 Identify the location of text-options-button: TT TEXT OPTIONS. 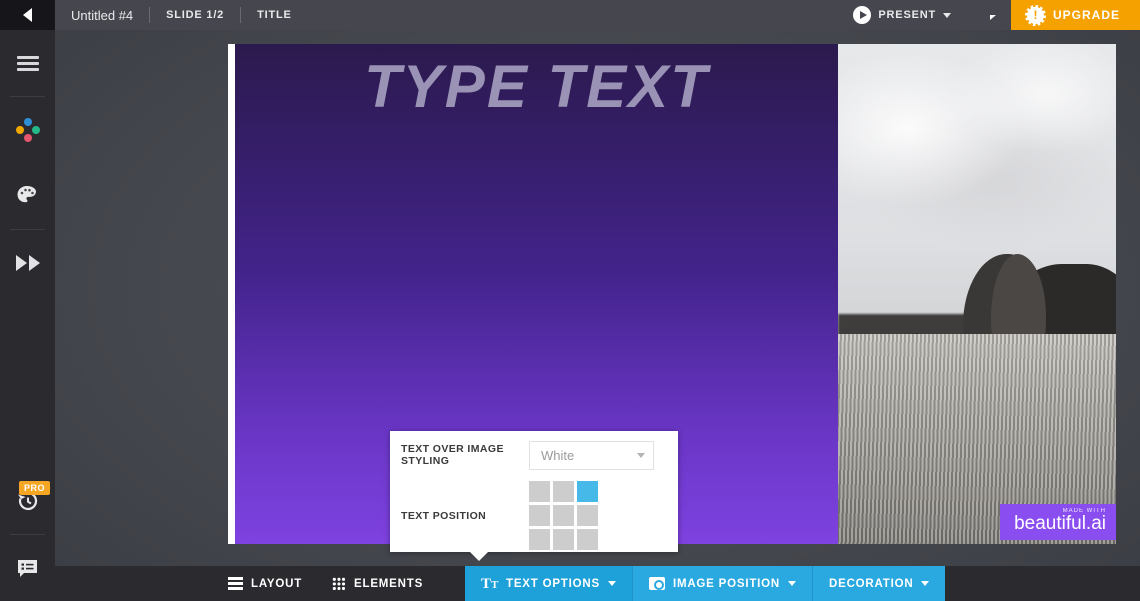
(549, 583).